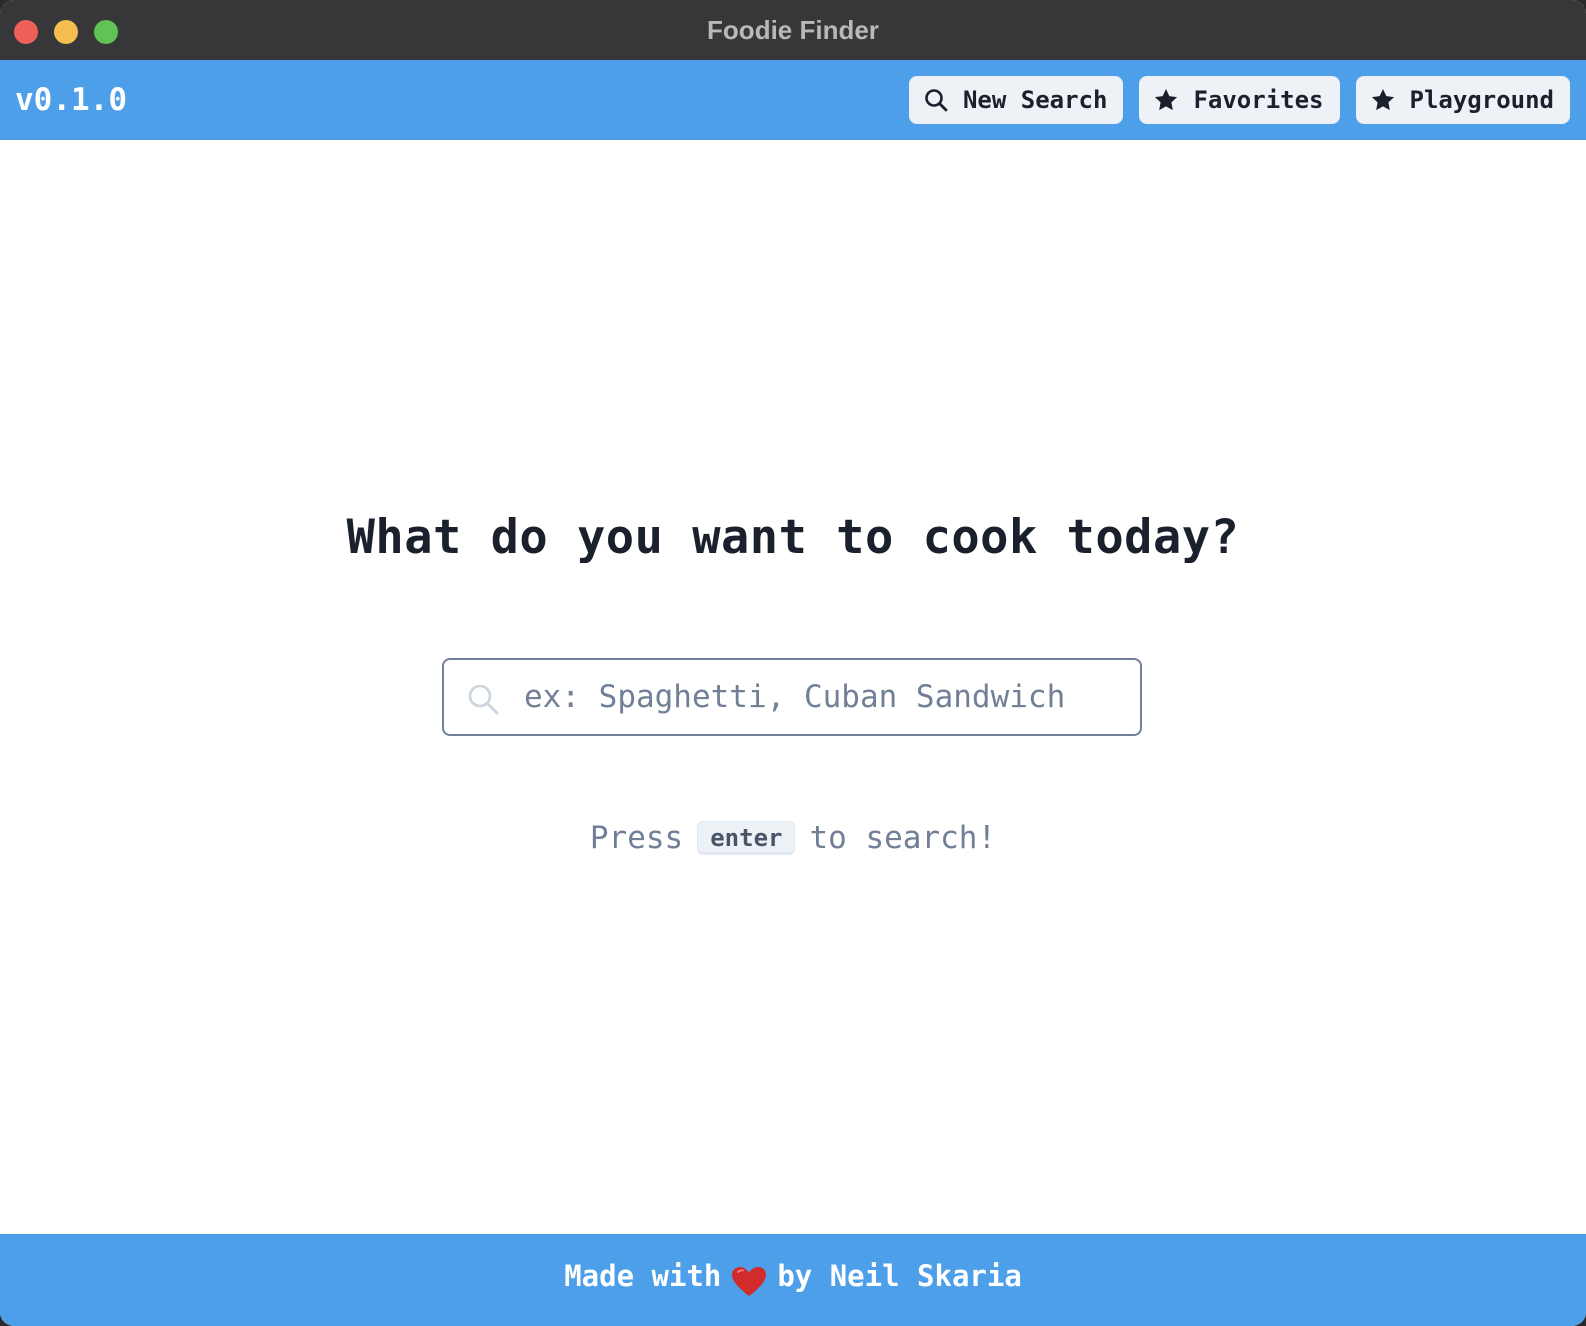 This screenshot has width=1586, height=1326. Describe the element at coordinates (71, 100) in the screenshot. I see `version-label: v0.1.0` at that location.